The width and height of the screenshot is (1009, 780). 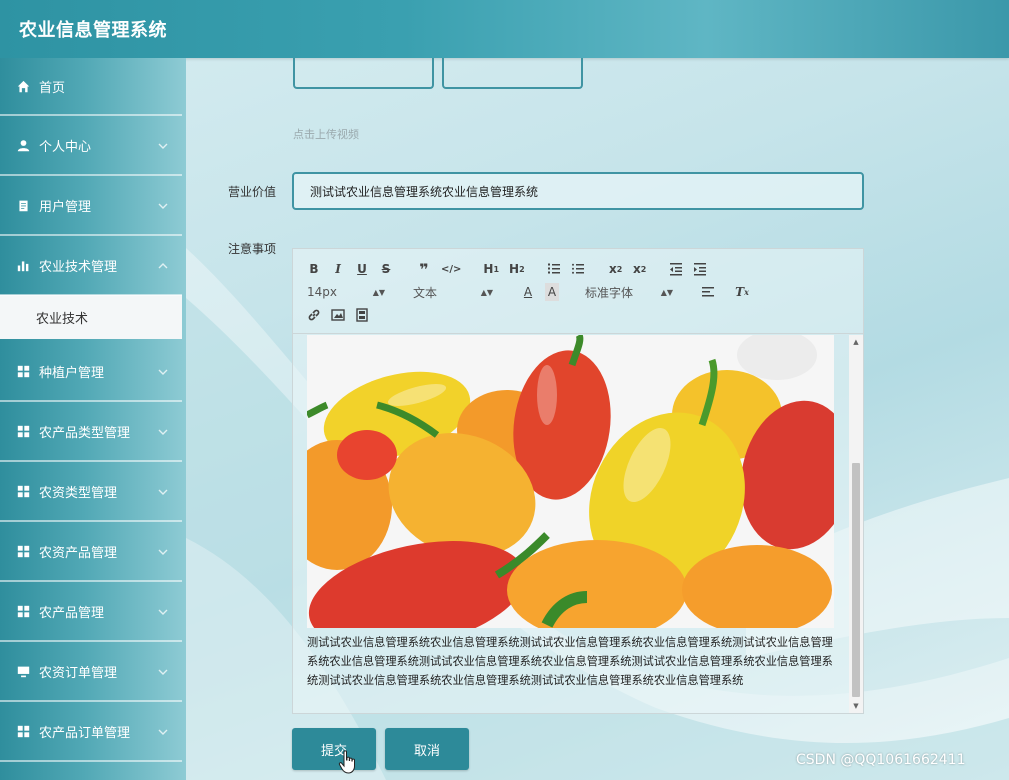 What do you see at coordinates (78, 553) in the screenshot?
I see `sidebar-item-label: 农资产品管理` at bounding box center [78, 553].